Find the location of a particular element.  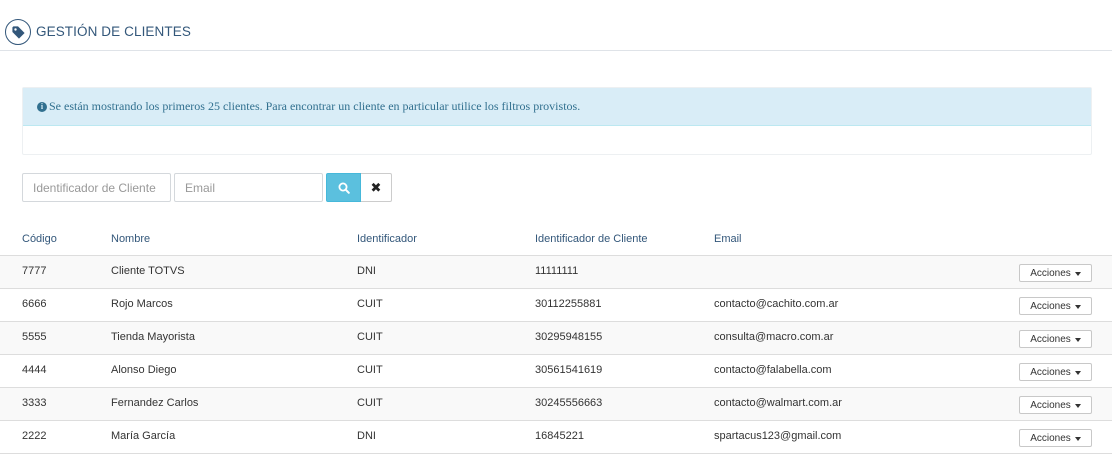

search-button is located at coordinates (343, 187).